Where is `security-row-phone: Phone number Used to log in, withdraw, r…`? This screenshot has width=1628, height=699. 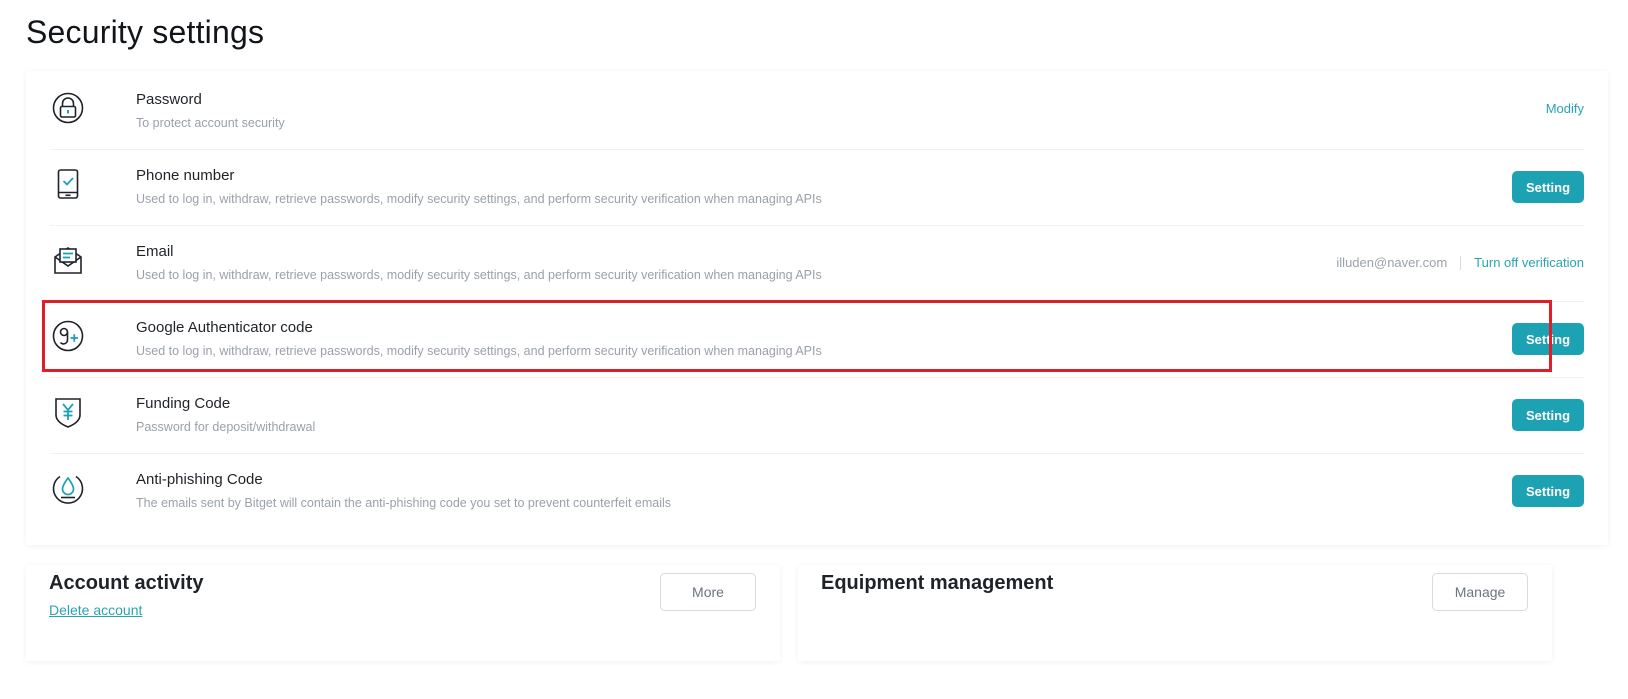 security-row-phone: Phone number Used to log in, withdraw, r… is located at coordinates (817, 186).